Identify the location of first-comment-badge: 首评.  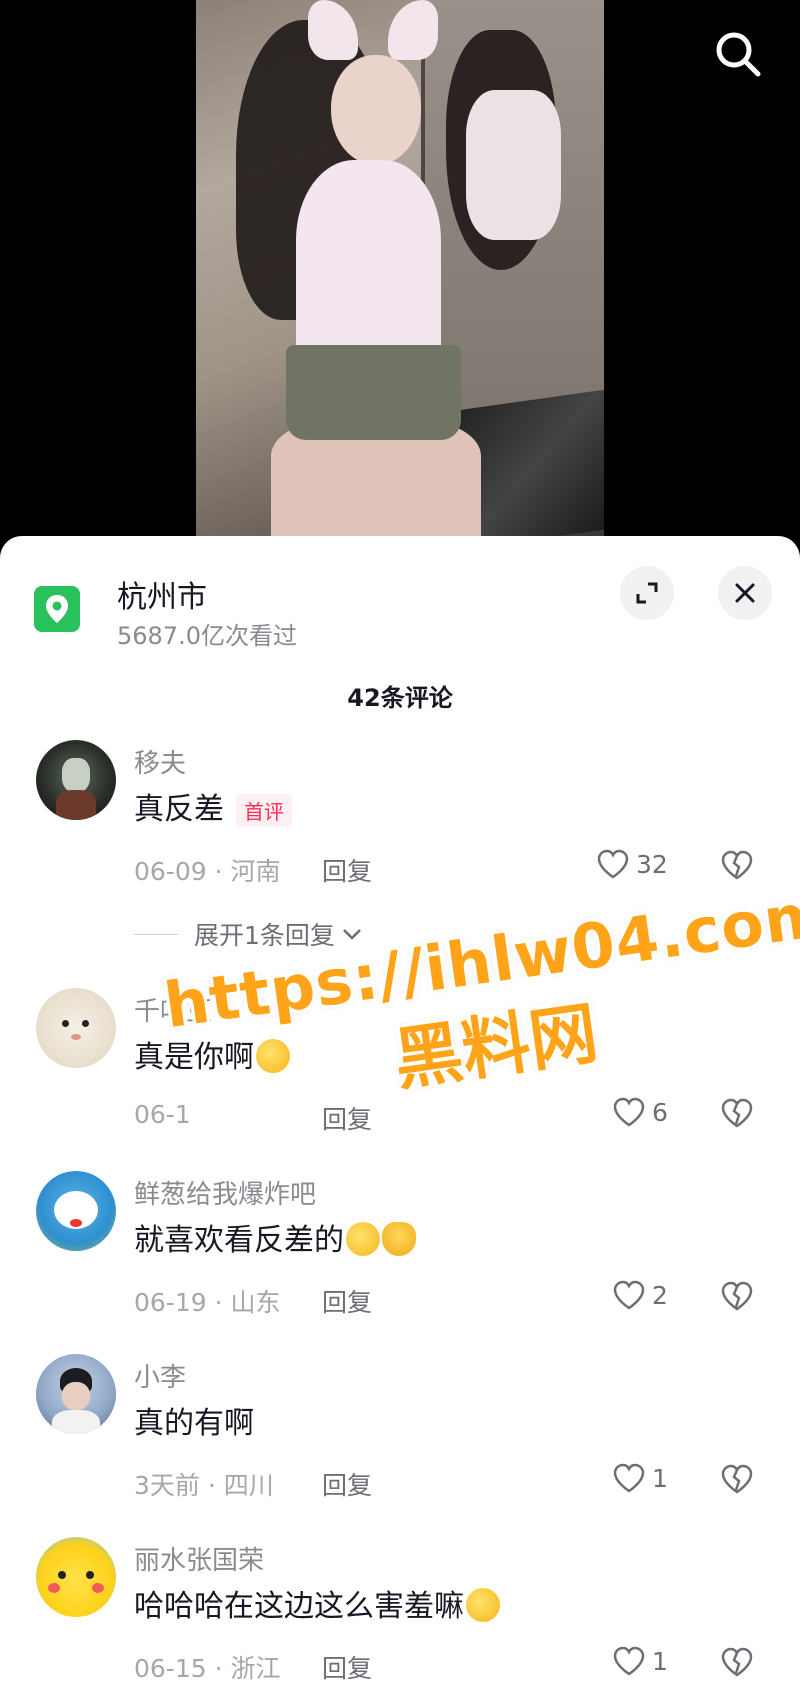
(264, 810).